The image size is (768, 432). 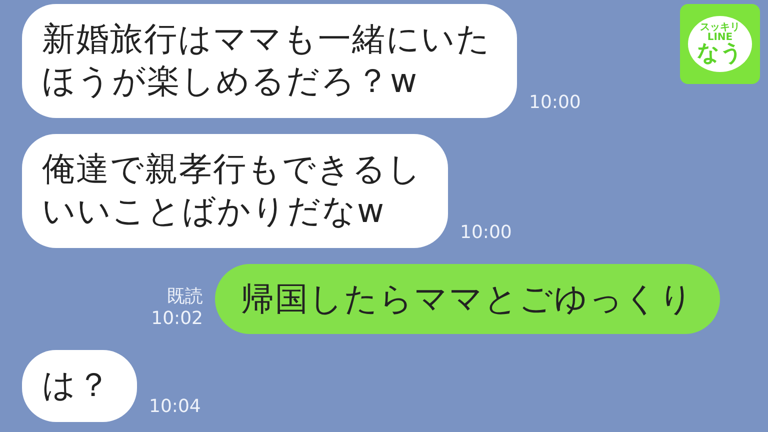 I want to click on message-text: いいことばかりだなw, so click(x=214, y=211).